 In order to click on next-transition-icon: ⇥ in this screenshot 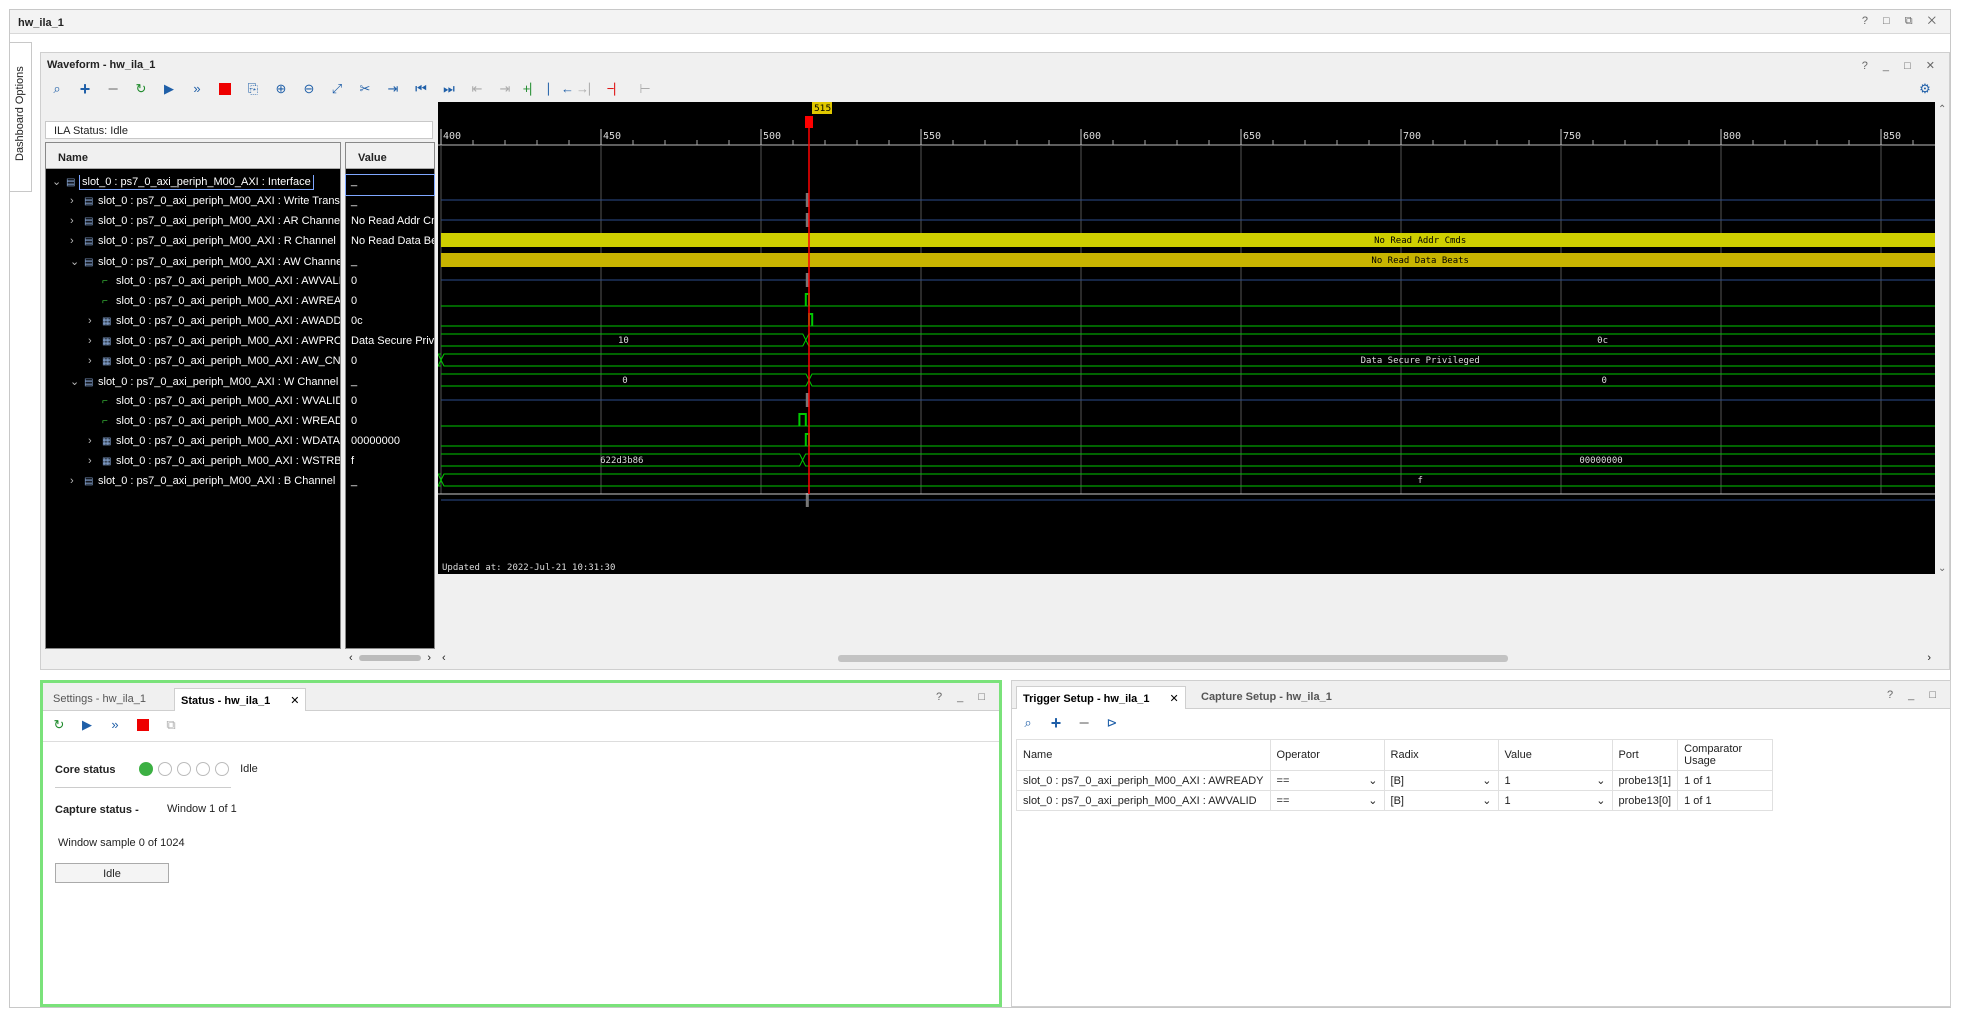, I will do `click(505, 89)`.